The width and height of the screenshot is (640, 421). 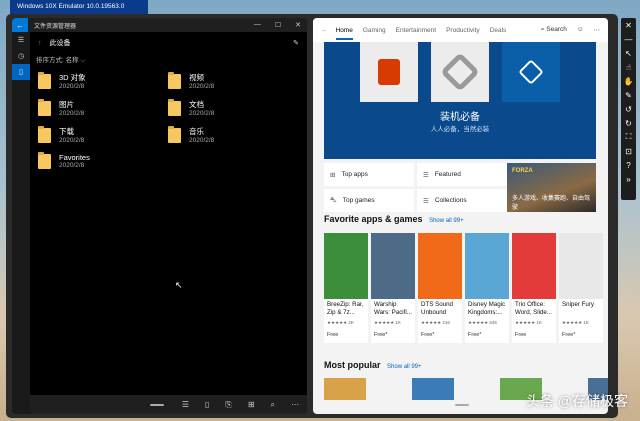 I want to click on tab-home: Home, so click(x=344, y=33).